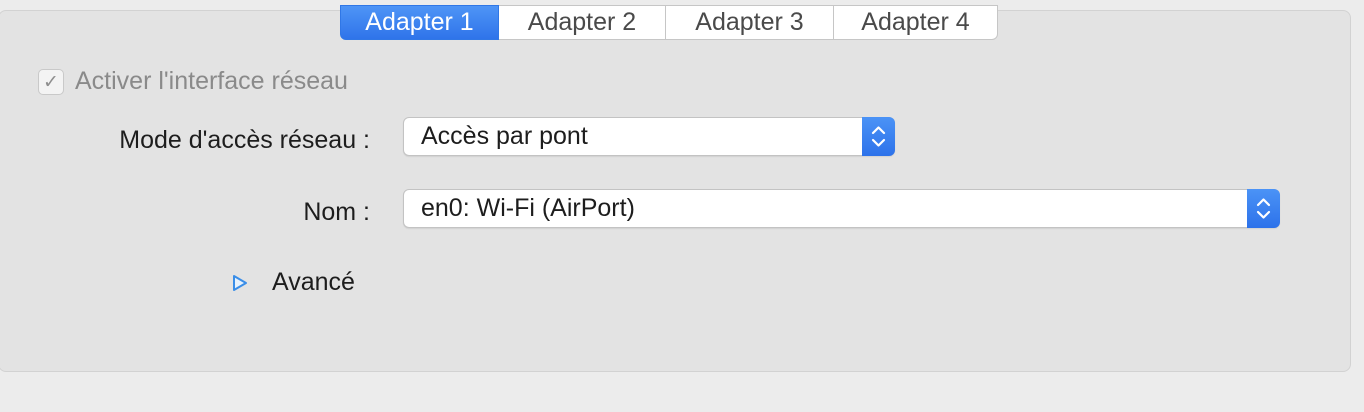 This screenshot has height=412, width=1364. I want to click on name-select: en0: Wi-Fi (AirPort), so click(841, 208).